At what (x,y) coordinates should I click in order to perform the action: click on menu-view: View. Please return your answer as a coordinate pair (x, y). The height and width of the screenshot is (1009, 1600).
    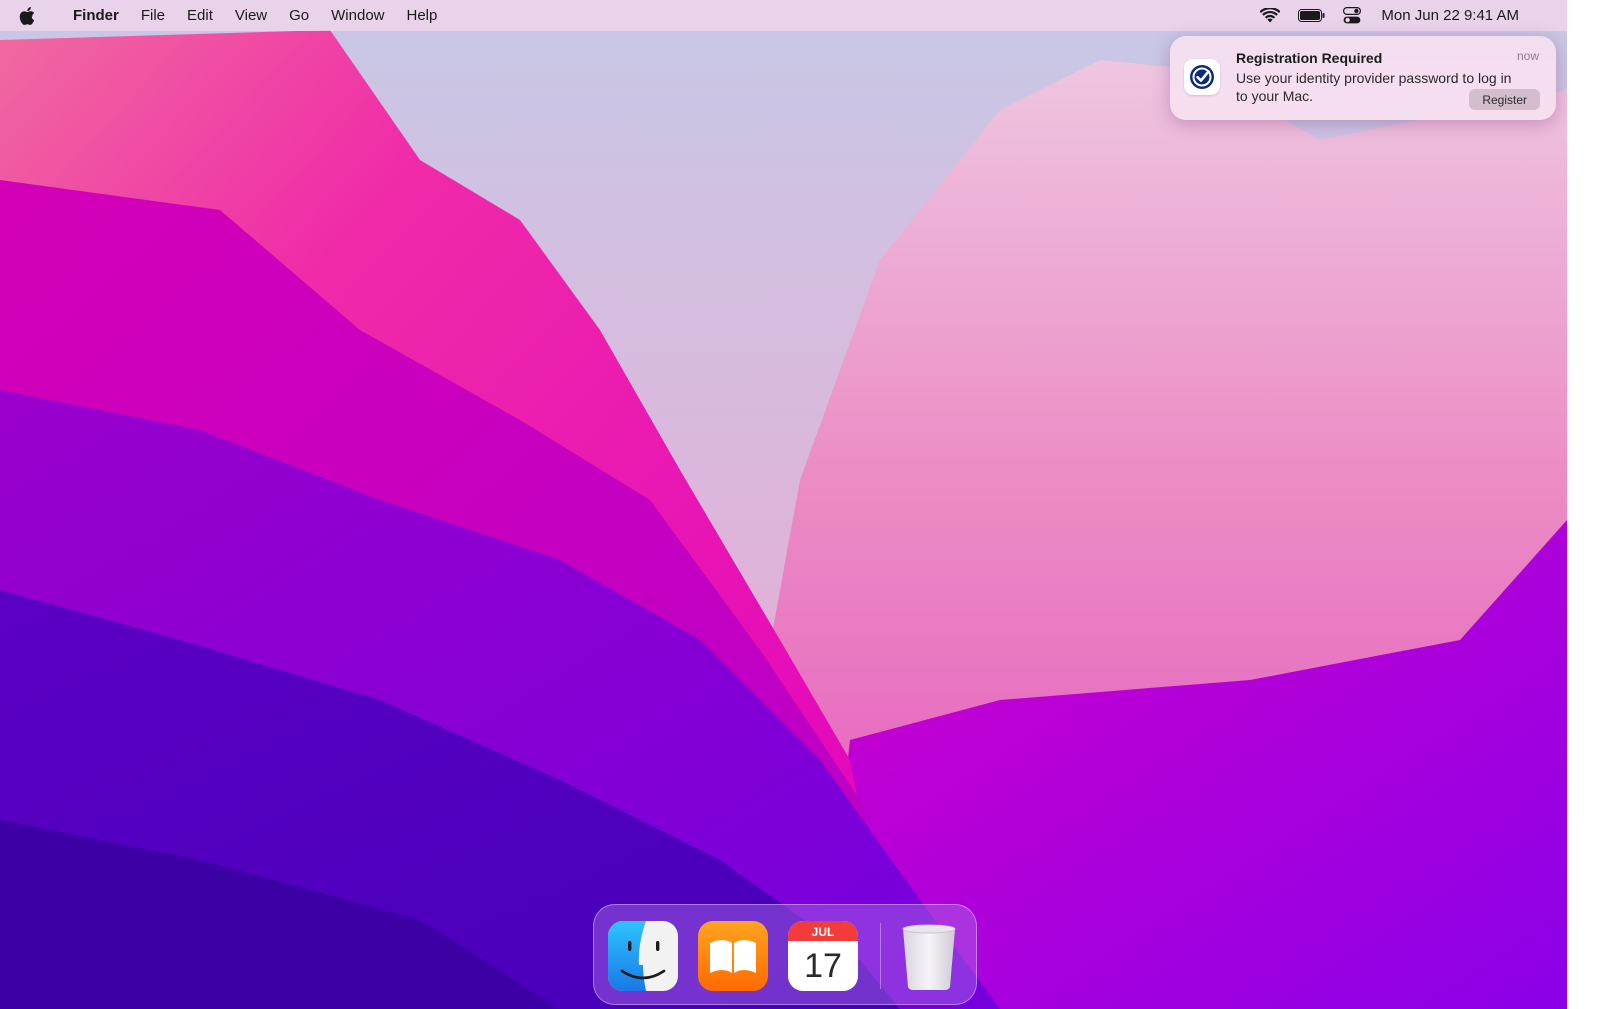
    Looking at the image, I should click on (251, 15).